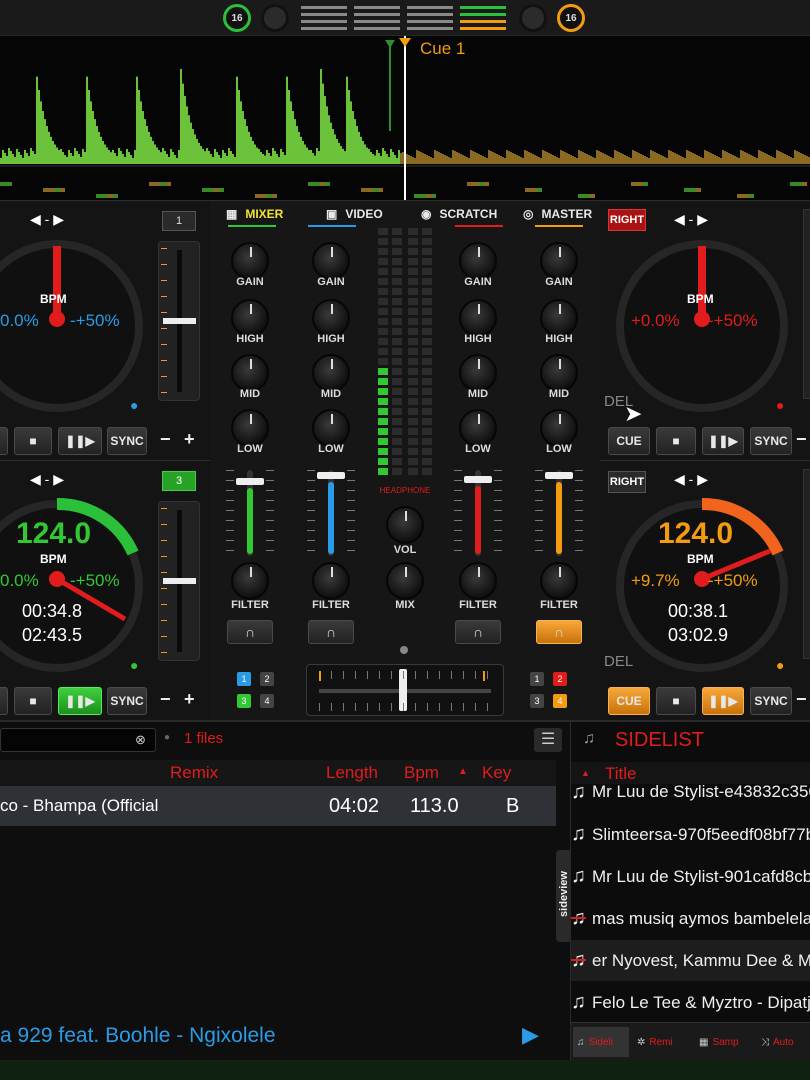 The image size is (810, 1080). I want to click on deck-2-sync-button: SYNC, so click(771, 441).